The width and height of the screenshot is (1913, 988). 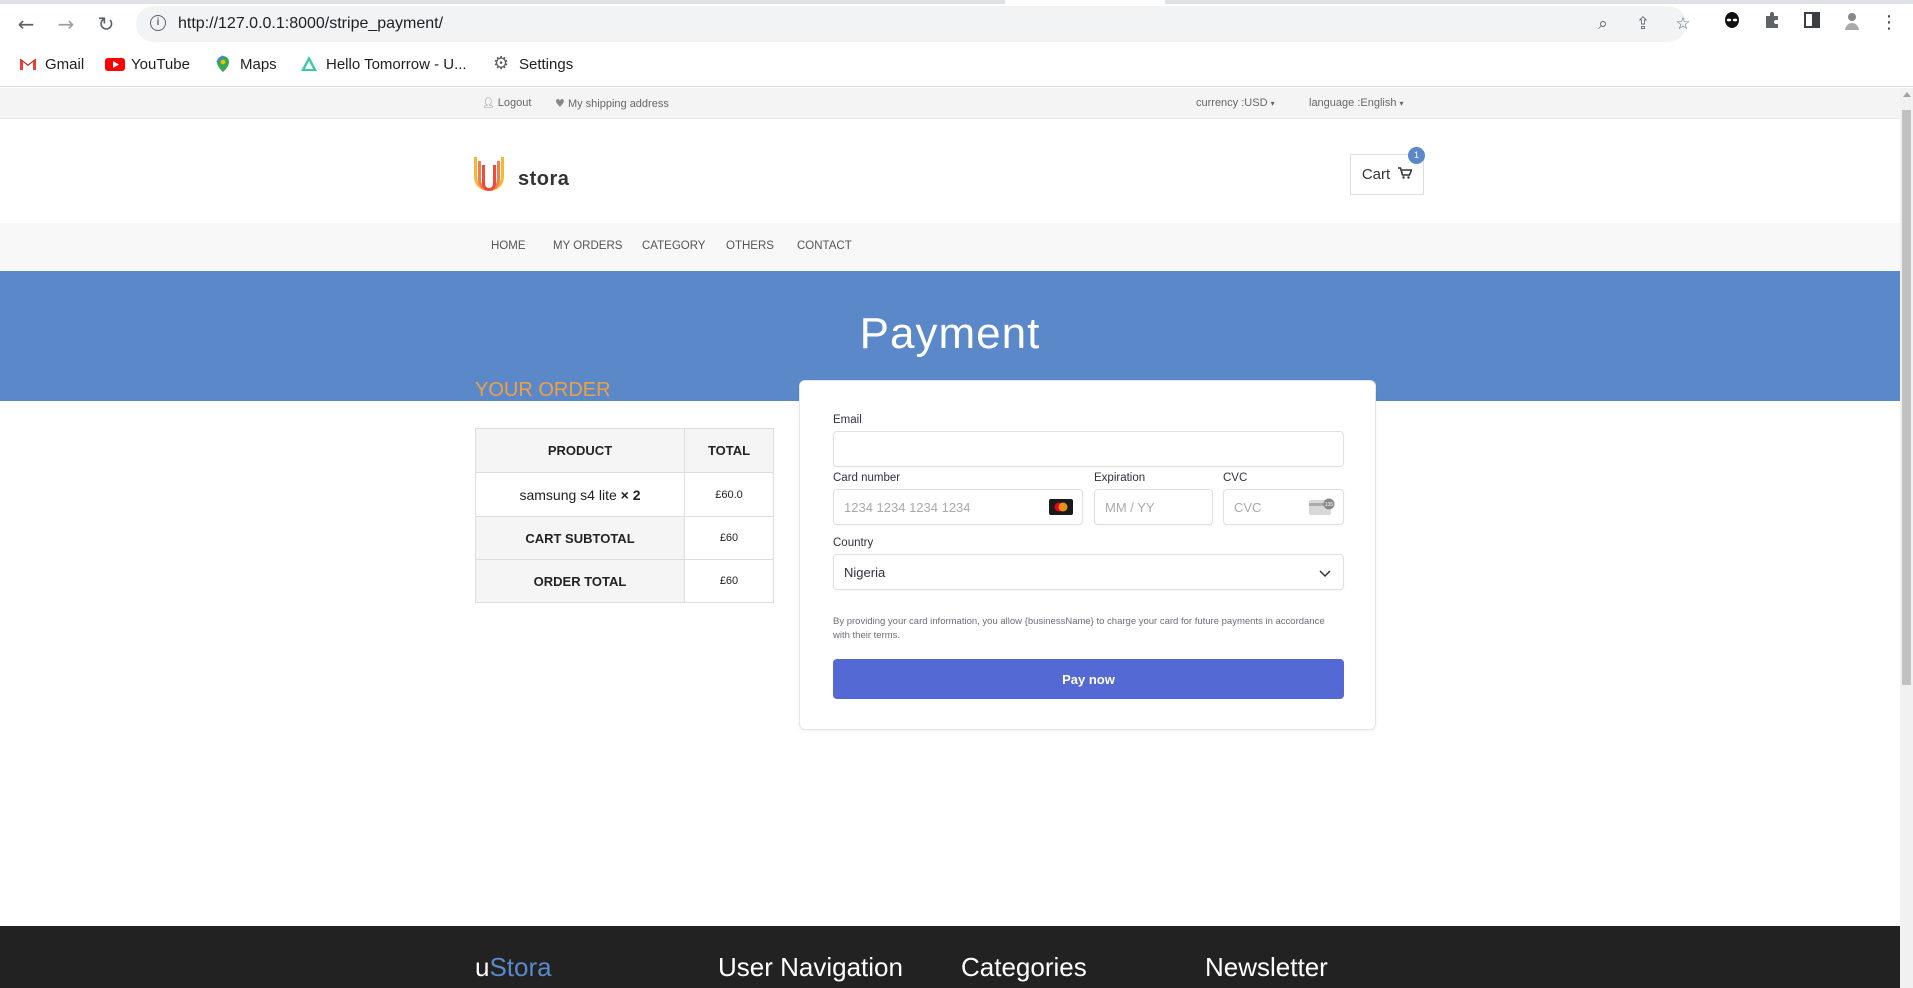 What do you see at coordinates (1643, 24) in the screenshot?
I see `share-icon: ⇪` at bounding box center [1643, 24].